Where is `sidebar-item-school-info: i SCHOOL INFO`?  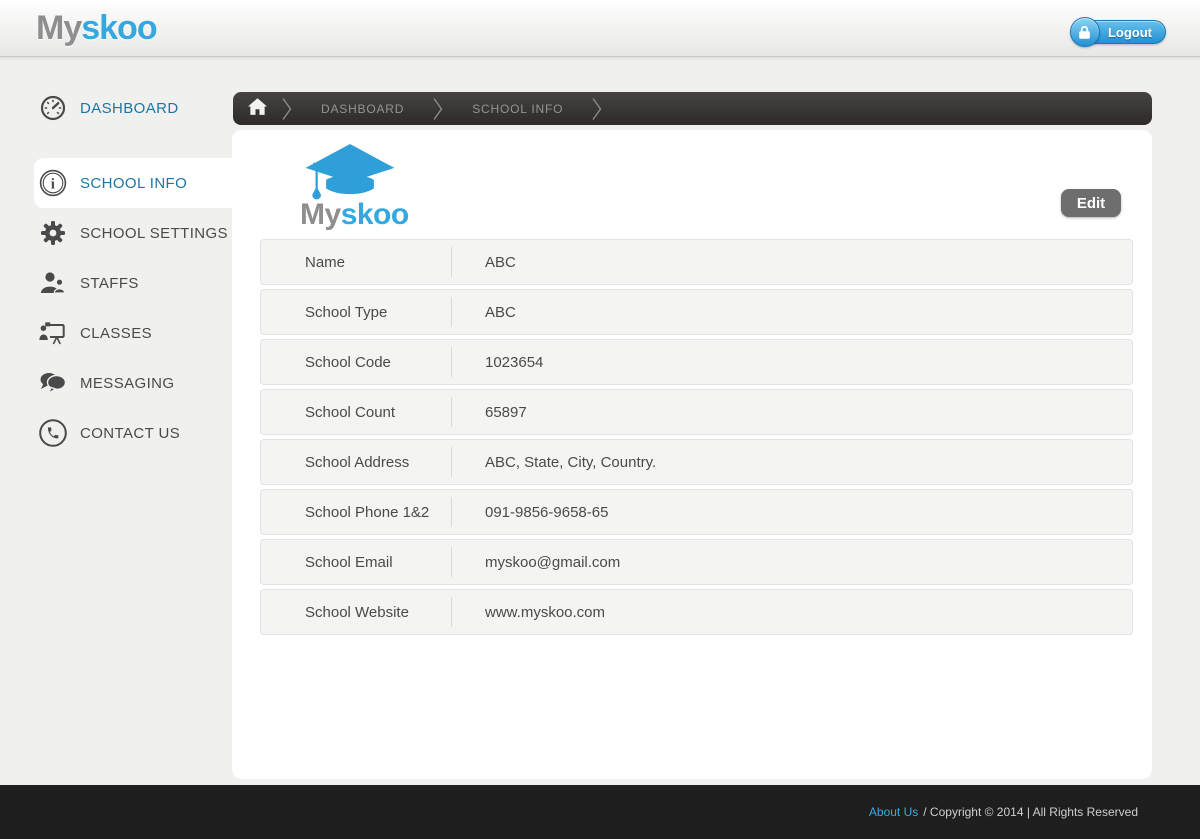 sidebar-item-school-info: i SCHOOL INFO is located at coordinates (133, 183).